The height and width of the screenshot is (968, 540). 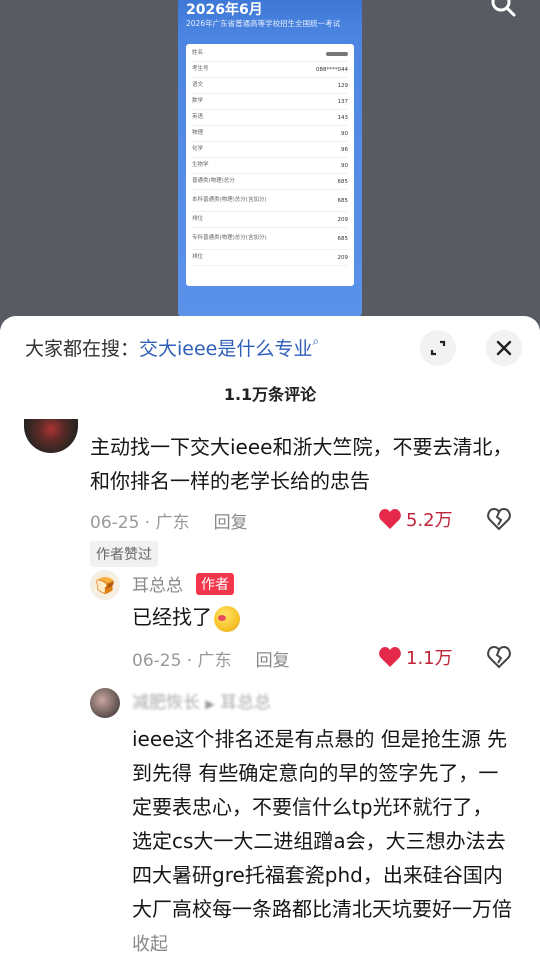 I want to click on score-value: 137, so click(x=343, y=101).